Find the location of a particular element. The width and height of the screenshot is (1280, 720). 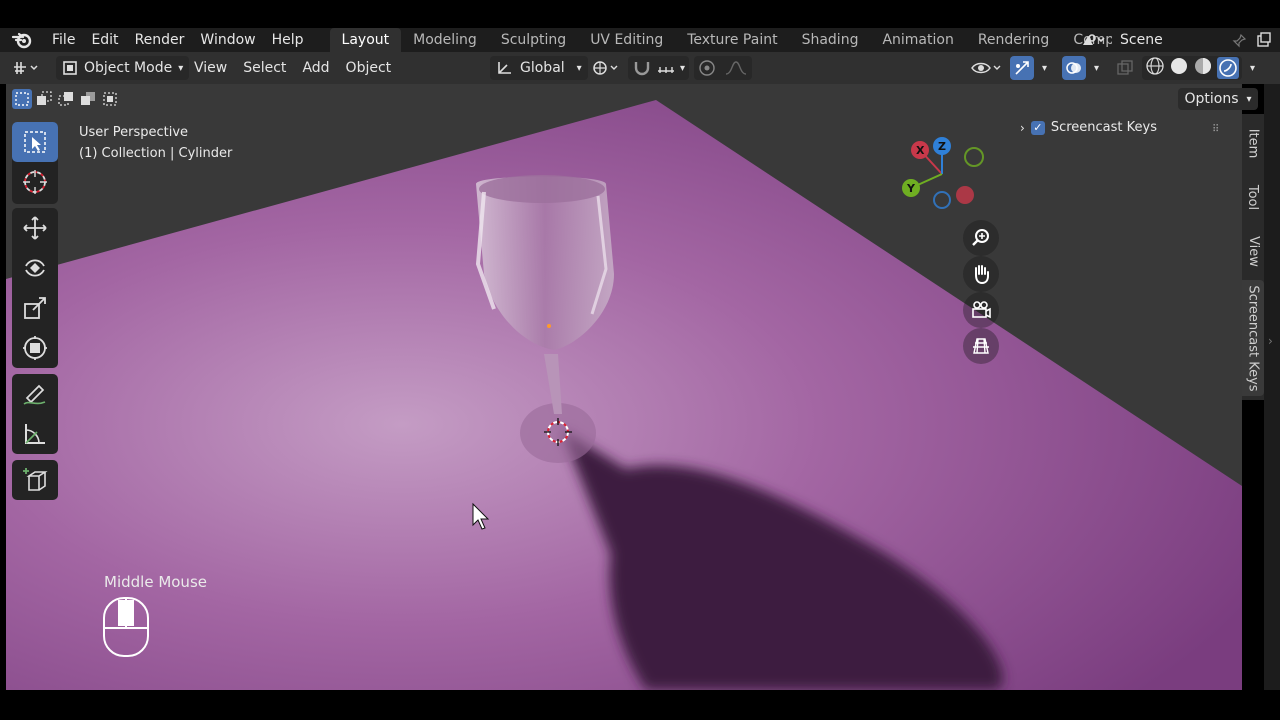

camera-icon is located at coordinates (981, 310).